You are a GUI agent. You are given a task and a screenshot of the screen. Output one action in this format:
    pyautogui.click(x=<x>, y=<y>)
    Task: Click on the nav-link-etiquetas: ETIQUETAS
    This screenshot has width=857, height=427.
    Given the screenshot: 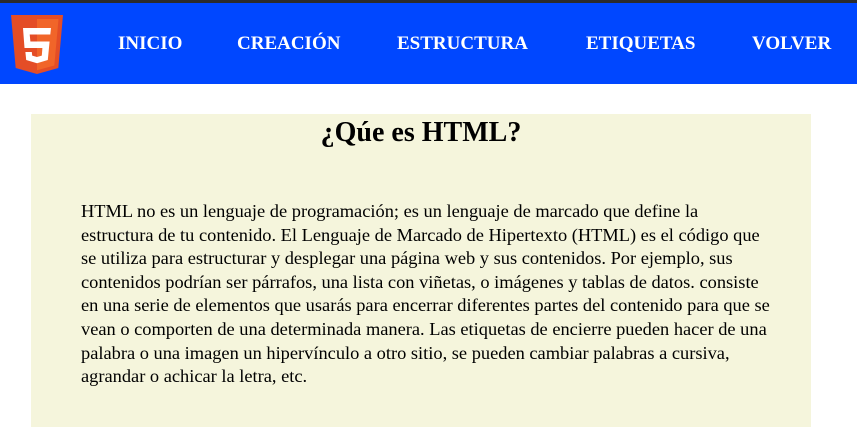 What is the action you would take?
    pyautogui.click(x=640, y=44)
    